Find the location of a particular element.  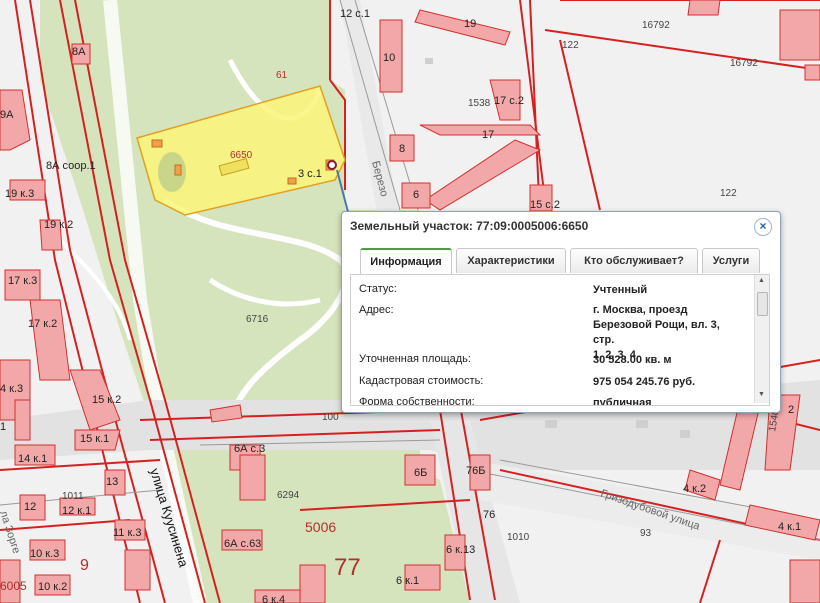

label-17k2: 17 к.2 is located at coordinates (42, 324).